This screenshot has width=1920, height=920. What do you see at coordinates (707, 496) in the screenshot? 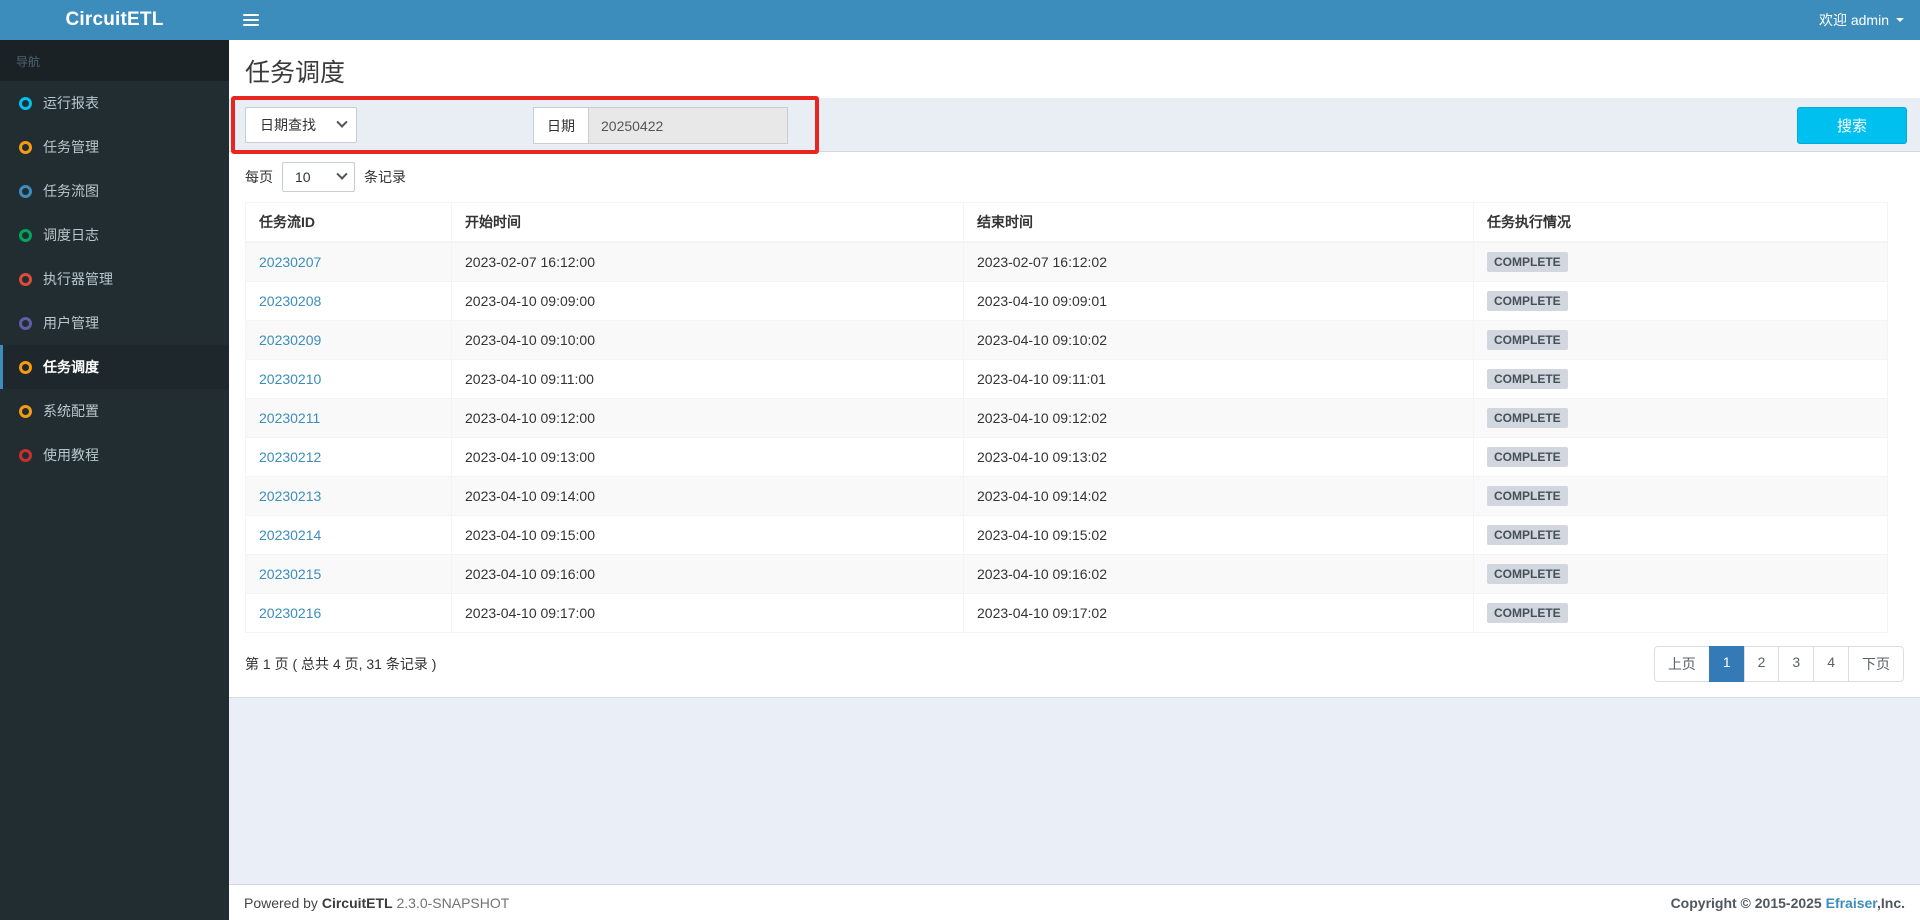
I see `start-time-cell: 2023-04-10 09:14:00` at bounding box center [707, 496].